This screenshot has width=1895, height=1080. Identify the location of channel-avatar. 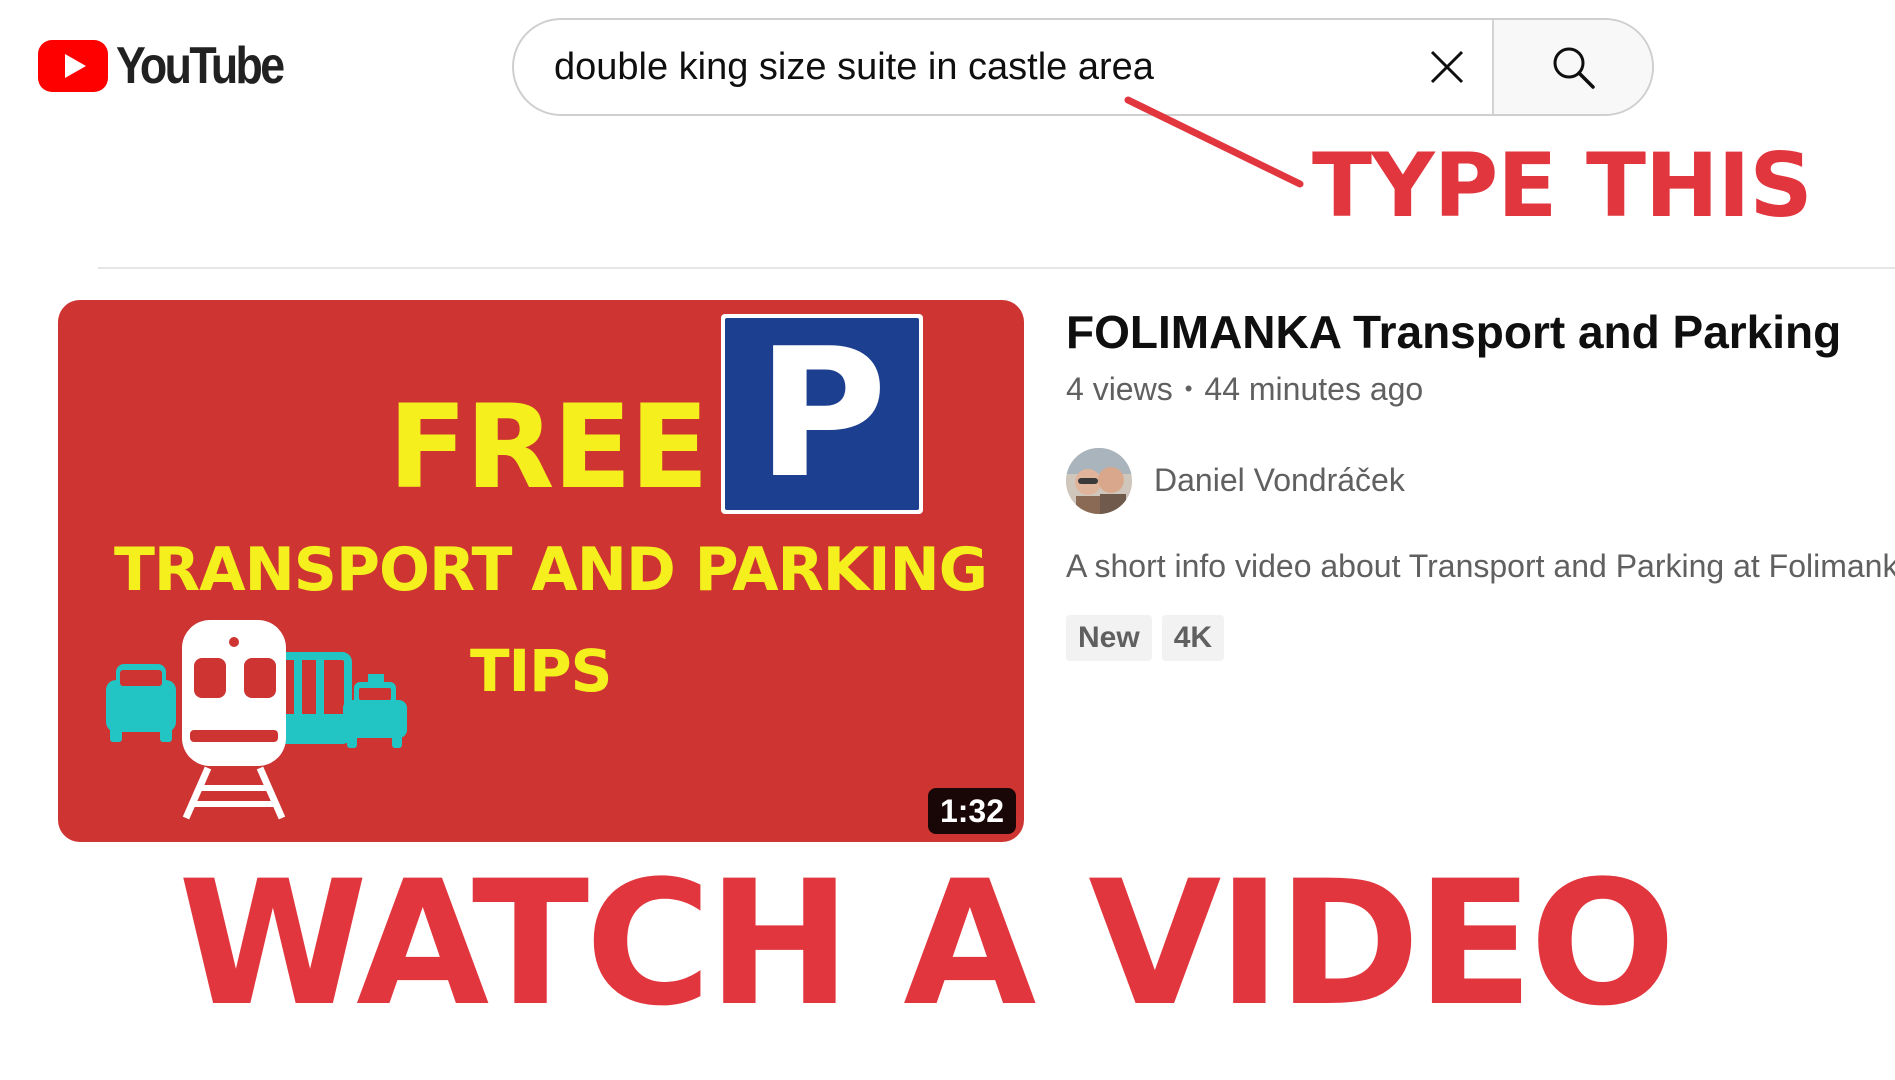
(1099, 480).